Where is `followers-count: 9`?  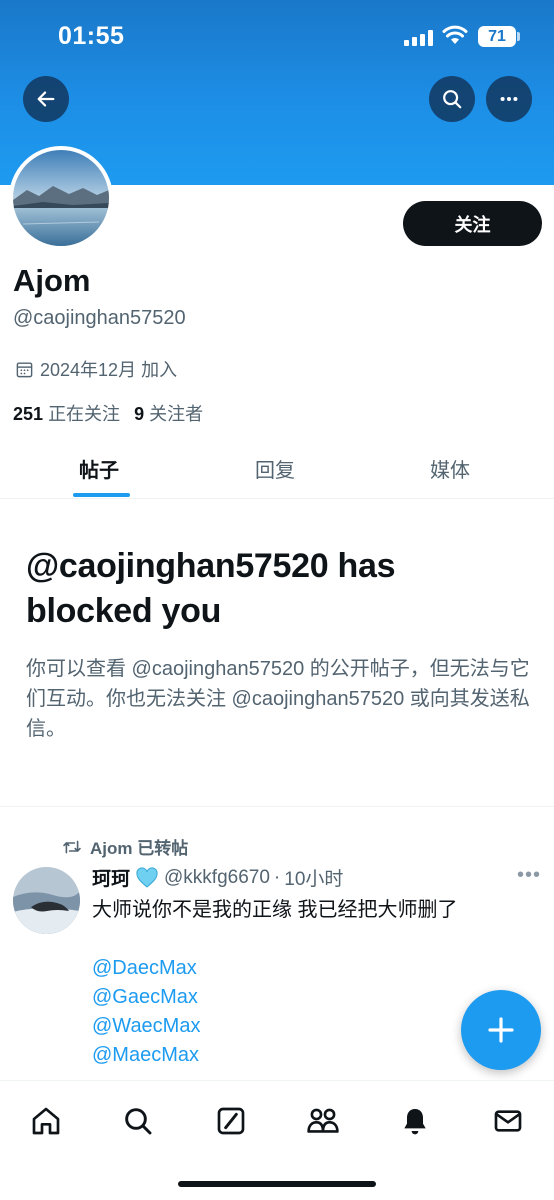 followers-count: 9 is located at coordinates (139, 414).